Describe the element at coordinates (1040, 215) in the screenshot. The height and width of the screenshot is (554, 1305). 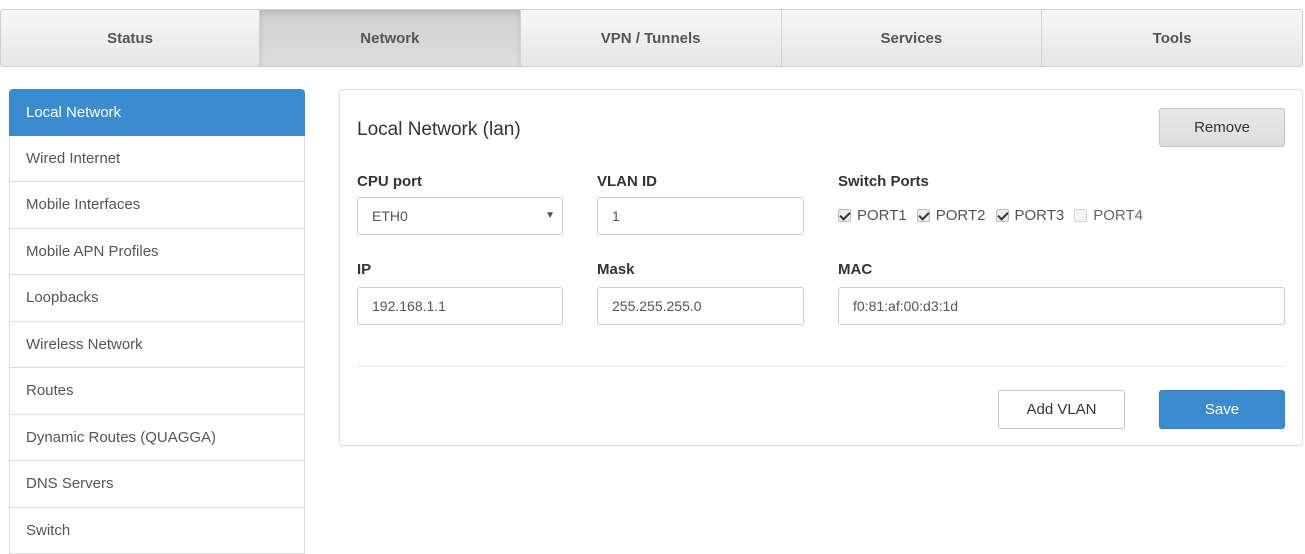
I see `port3-label: PORT3` at that location.